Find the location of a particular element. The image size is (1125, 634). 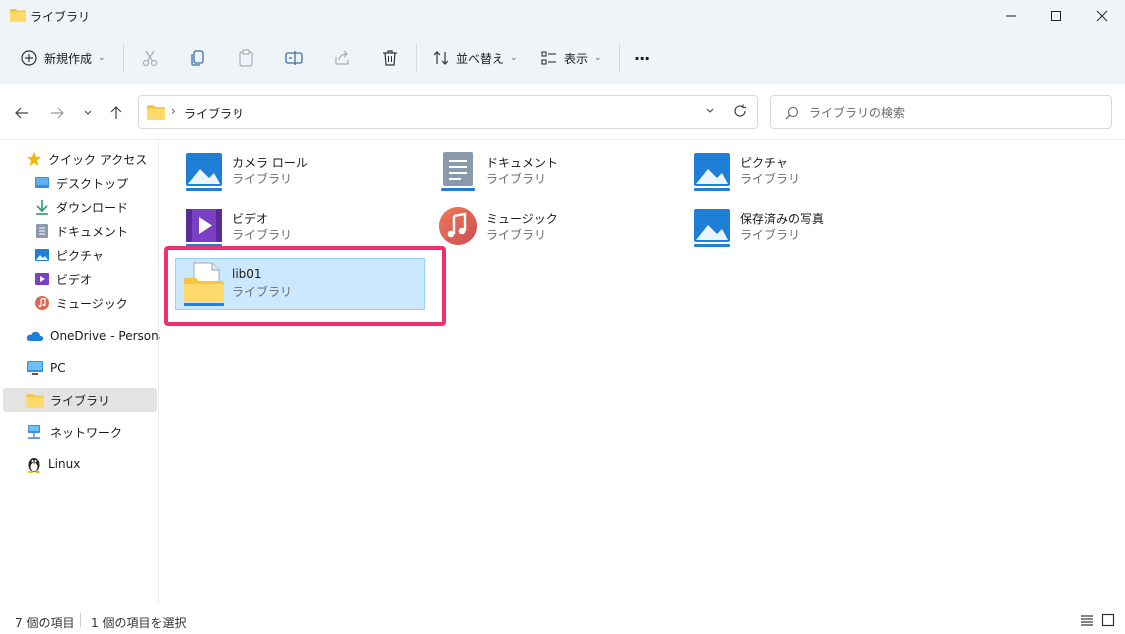

cut-button is located at coordinates (150, 58).